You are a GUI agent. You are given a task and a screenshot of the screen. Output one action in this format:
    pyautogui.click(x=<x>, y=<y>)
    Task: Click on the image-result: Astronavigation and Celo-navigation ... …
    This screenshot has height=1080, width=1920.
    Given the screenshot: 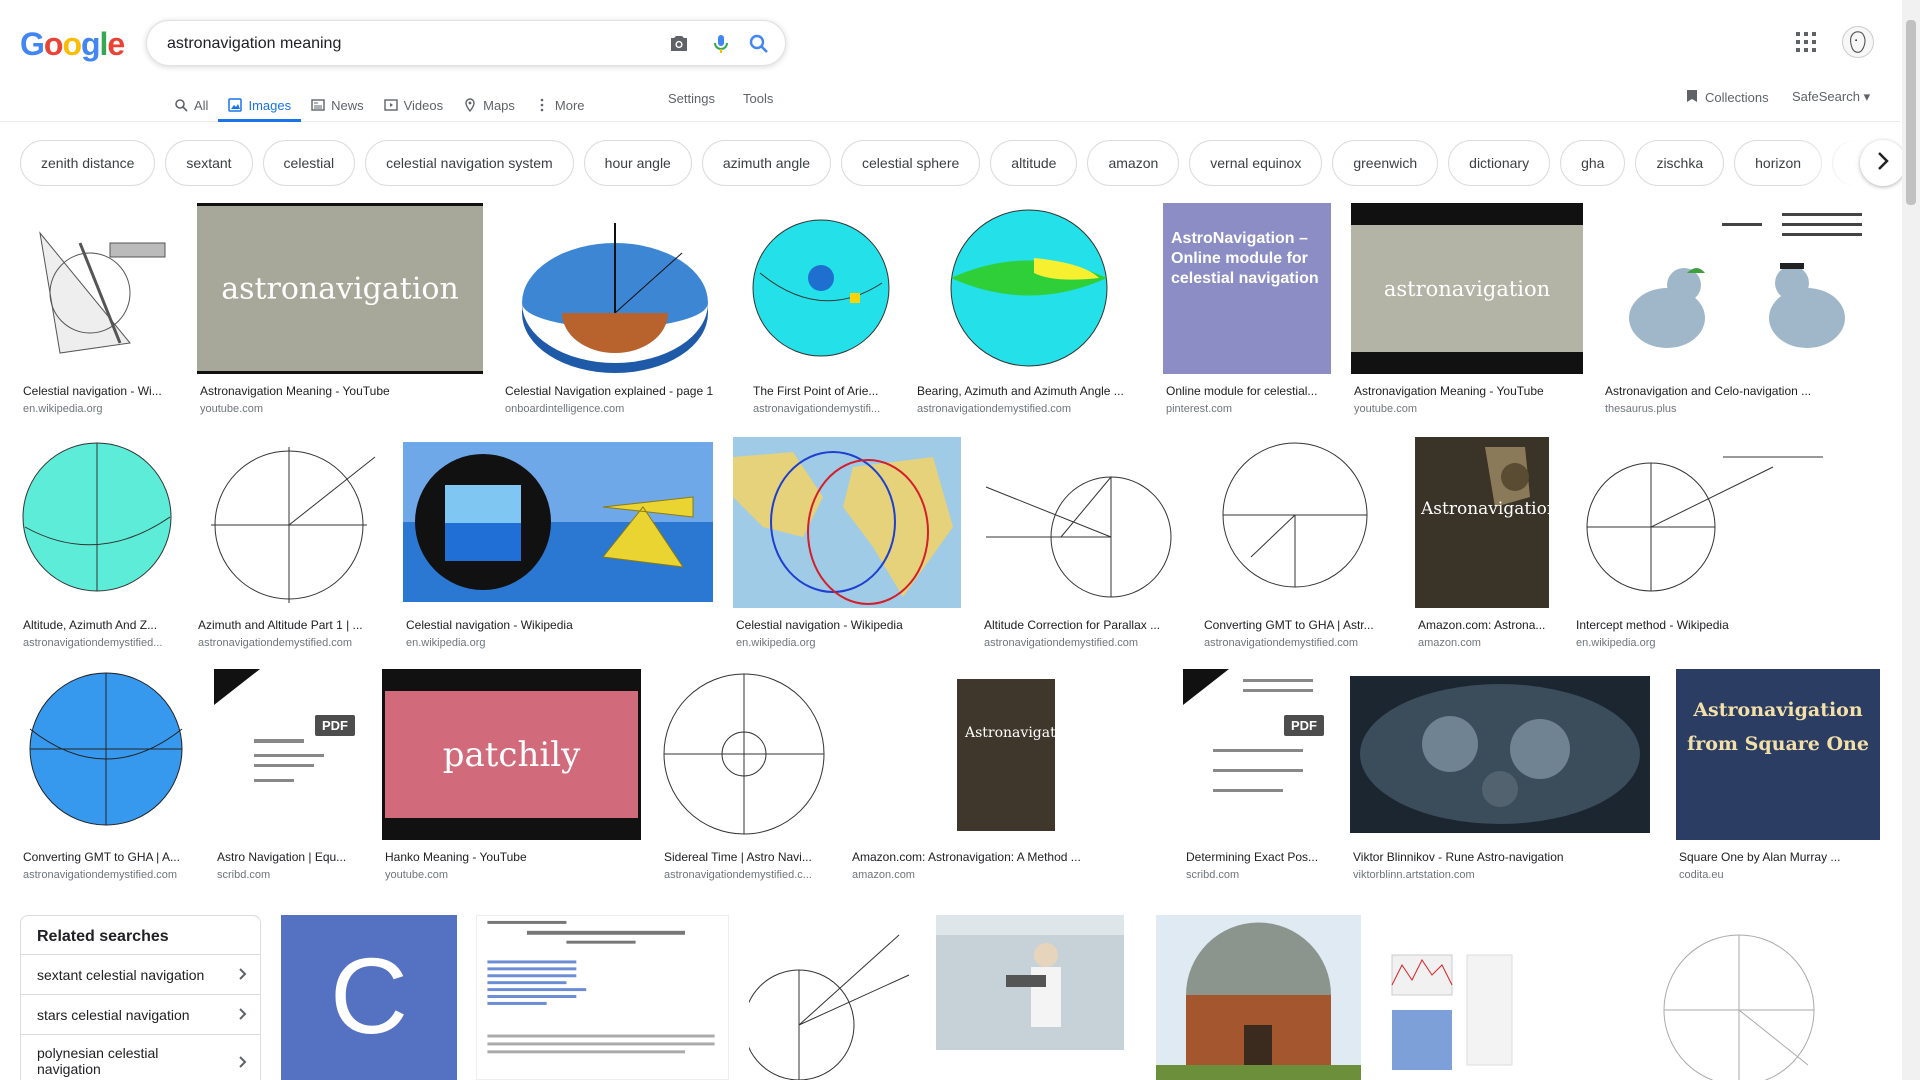 What is the action you would take?
    pyautogui.click(x=1741, y=309)
    